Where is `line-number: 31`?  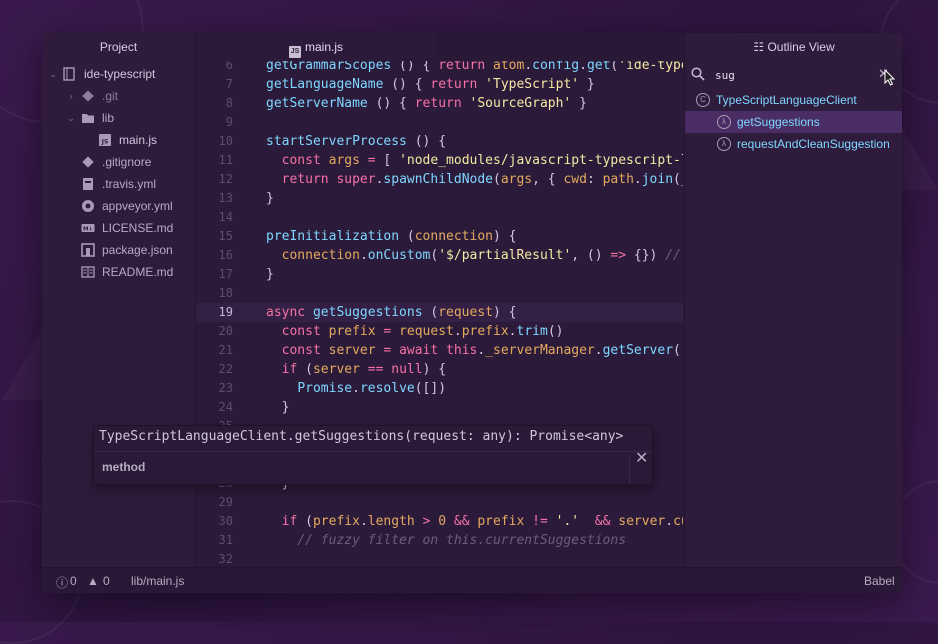
line-number: 31 is located at coordinates (225, 540).